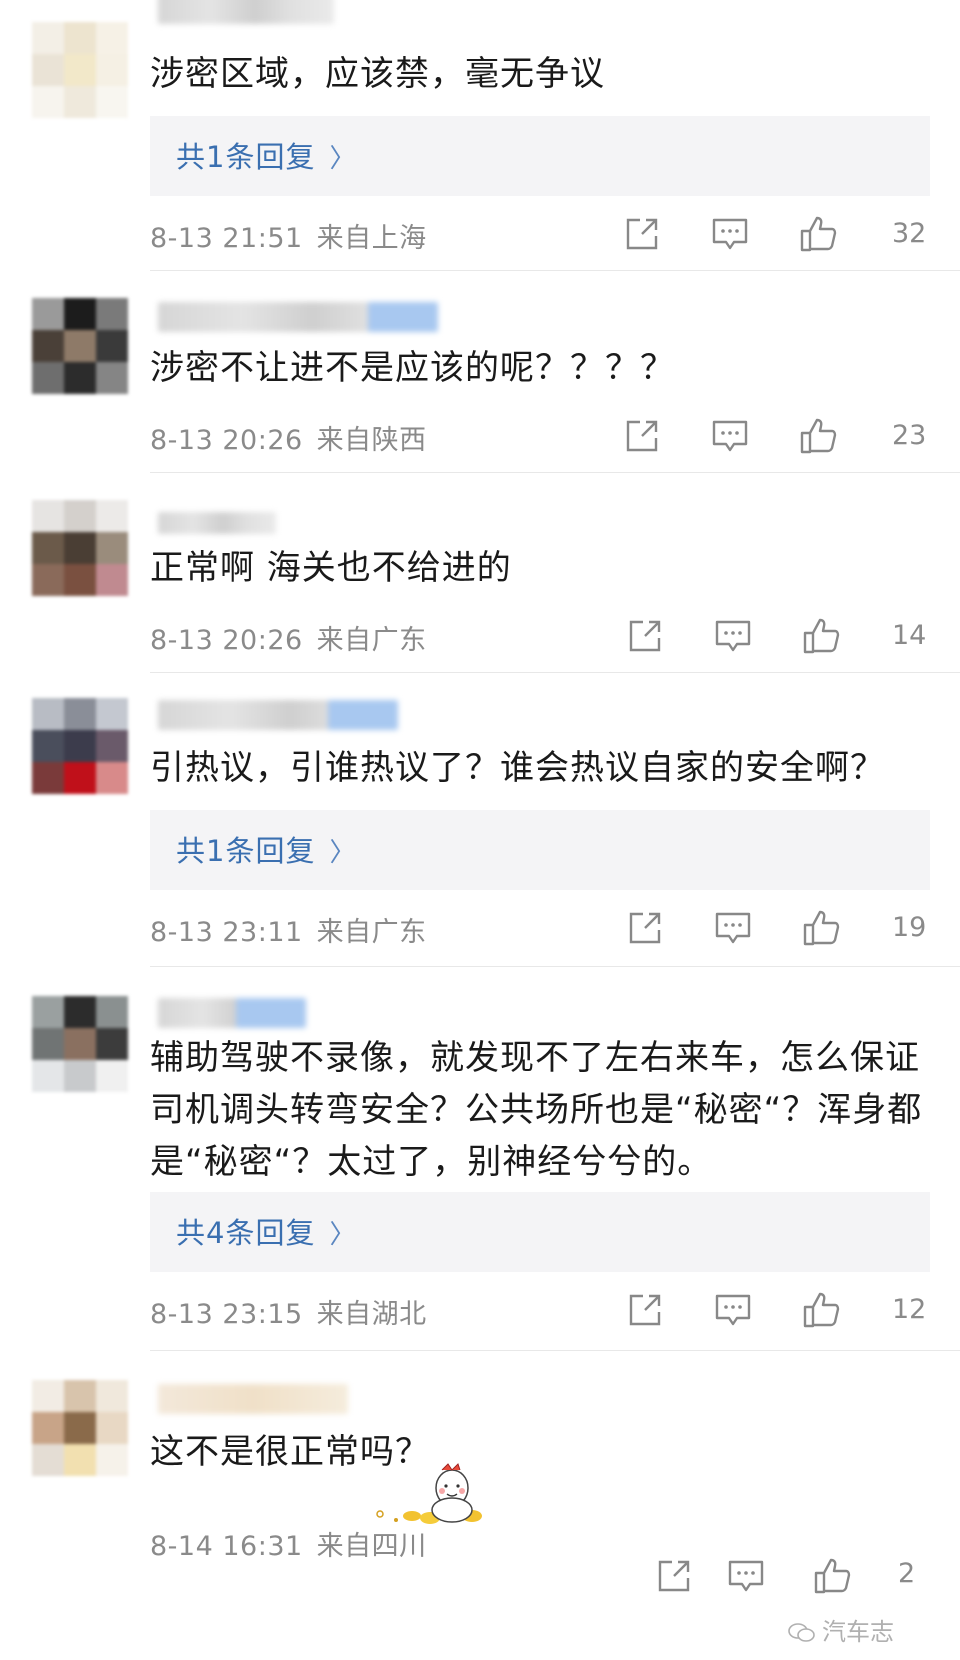  I want to click on comment-text: 引热议，引谁热议了？谁会热议自家的安全啊？, so click(517, 768).